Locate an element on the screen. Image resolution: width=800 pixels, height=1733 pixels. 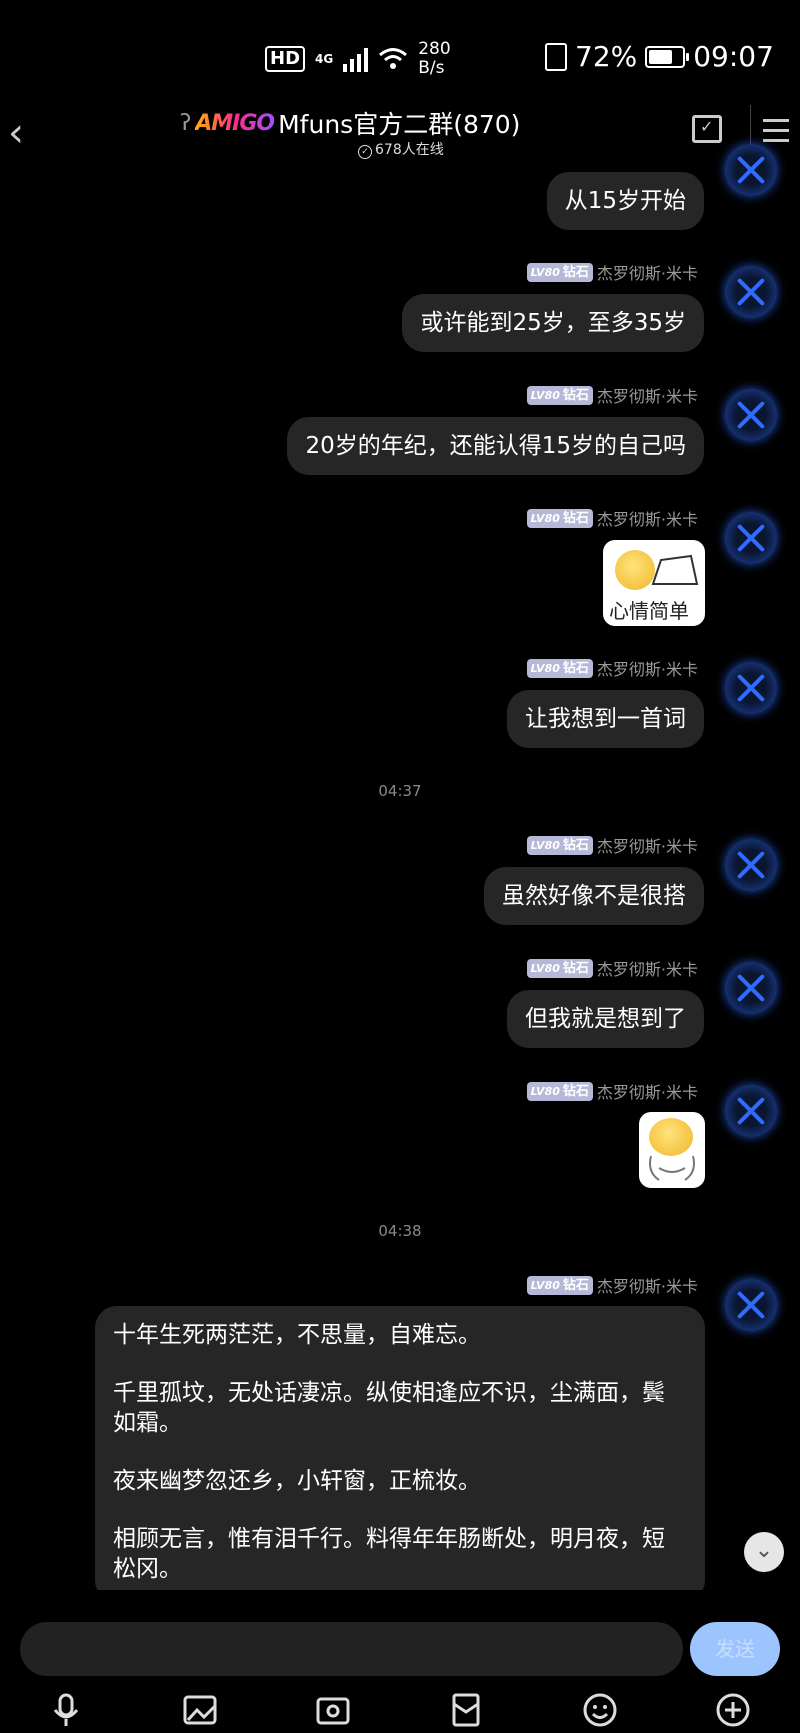
sticker-image is located at coordinates (672, 1150).